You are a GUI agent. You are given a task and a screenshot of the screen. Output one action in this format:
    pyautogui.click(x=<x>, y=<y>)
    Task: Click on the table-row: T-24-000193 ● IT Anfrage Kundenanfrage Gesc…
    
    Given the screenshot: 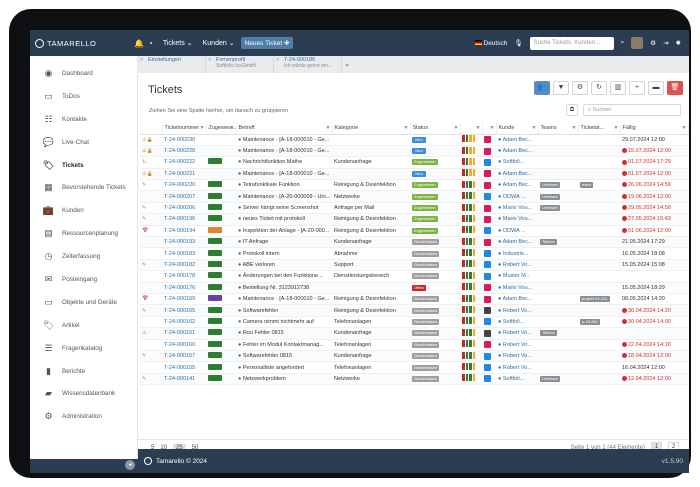 What is the action you would take?
    pyautogui.click(x=414, y=242)
    